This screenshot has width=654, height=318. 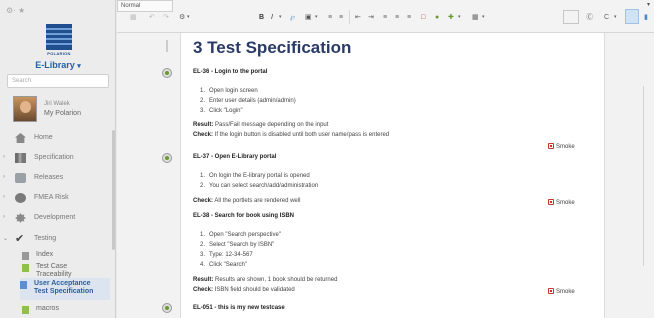 I want to click on sidebar-item-label: Specification, so click(x=54, y=157).